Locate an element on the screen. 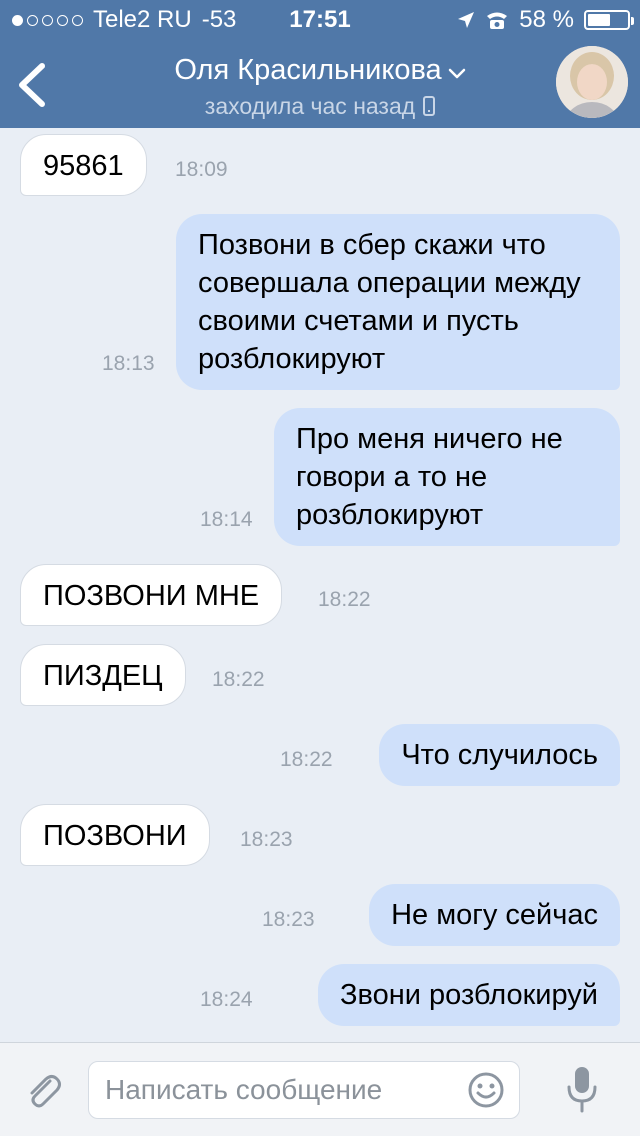 This screenshot has height=1136, width=640. dropdown-chevron-icon is located at coordinates (457, 71).